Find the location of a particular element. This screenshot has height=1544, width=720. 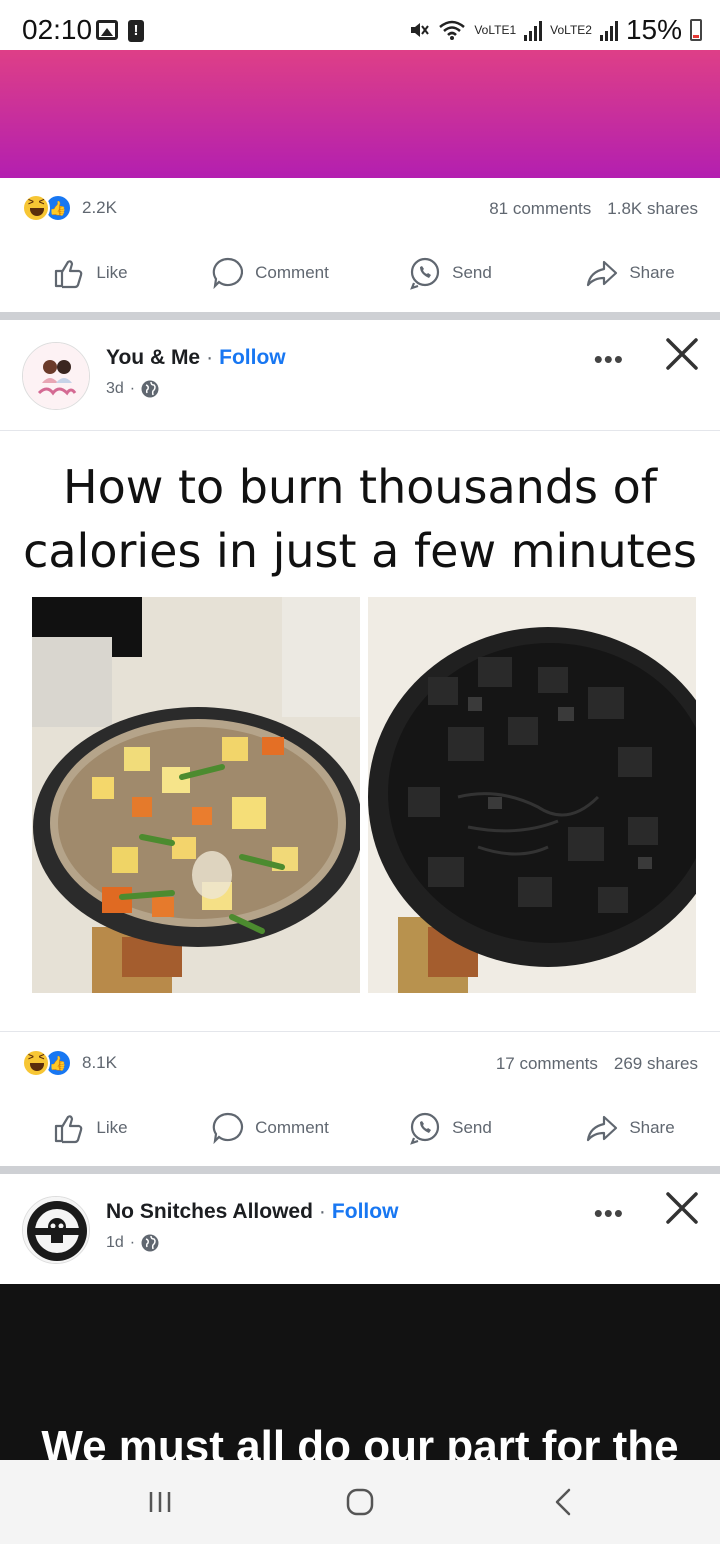

author-name: No Snitches Allowed is located at coordinates (209, 1212).